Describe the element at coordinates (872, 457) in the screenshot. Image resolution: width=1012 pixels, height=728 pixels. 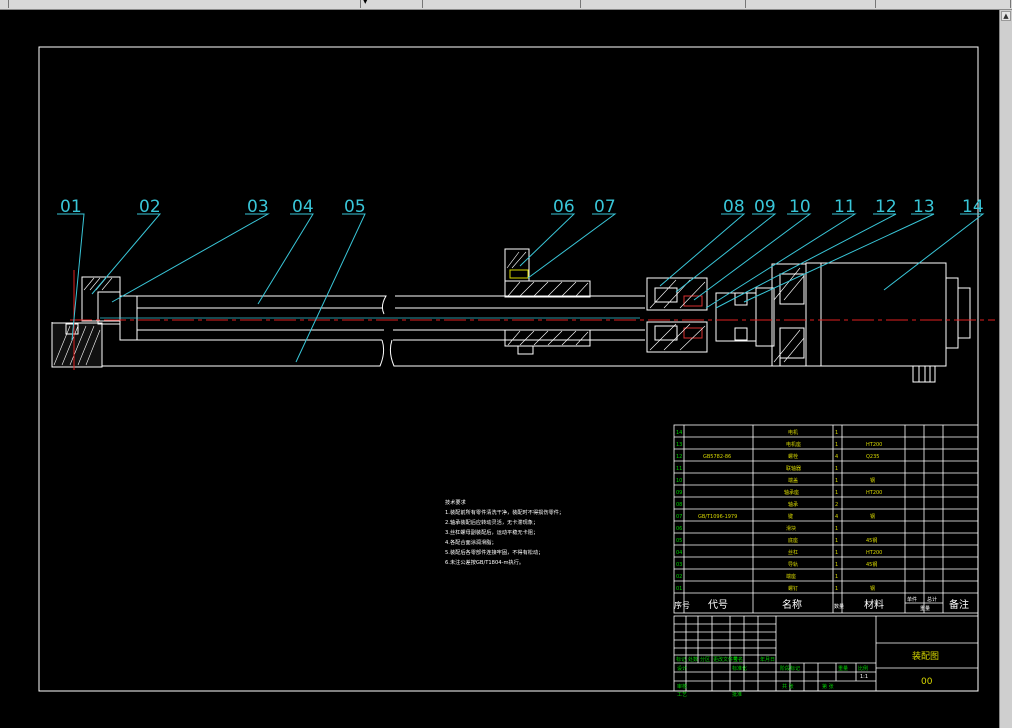
I see `bom-mat: Q235` at that location.